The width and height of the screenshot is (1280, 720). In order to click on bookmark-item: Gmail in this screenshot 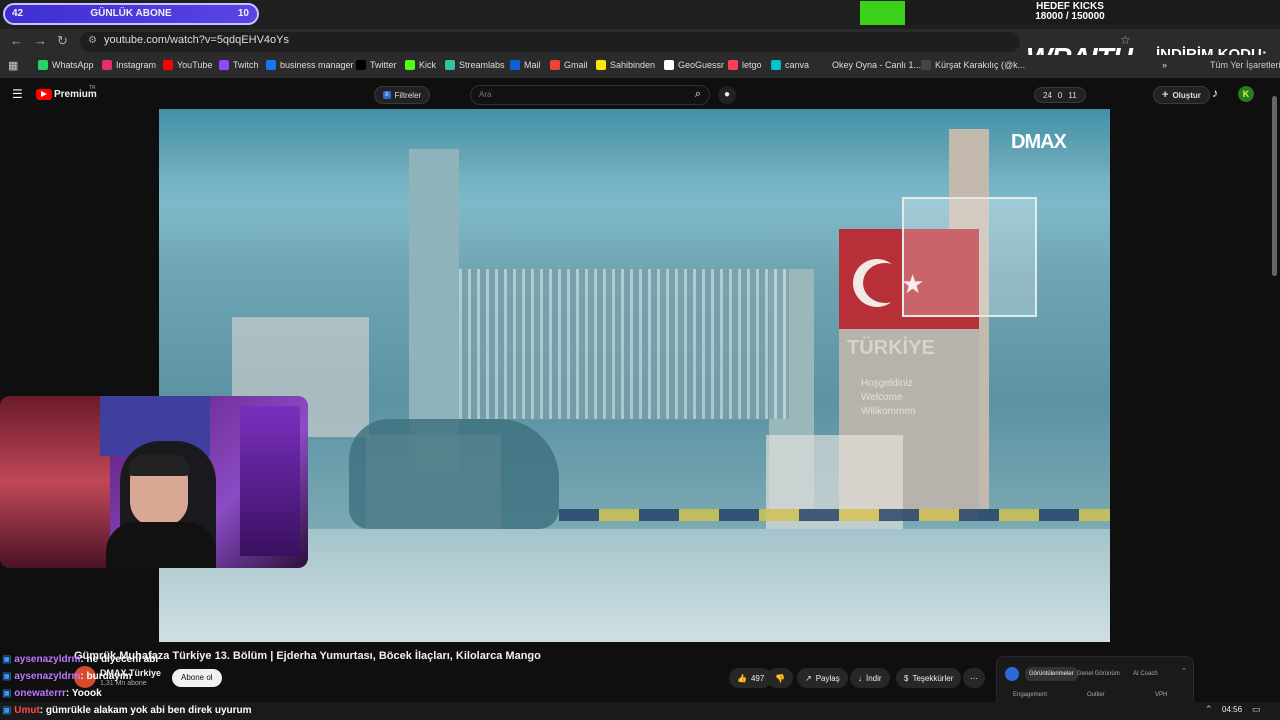, I will do `click(569, 65)`.